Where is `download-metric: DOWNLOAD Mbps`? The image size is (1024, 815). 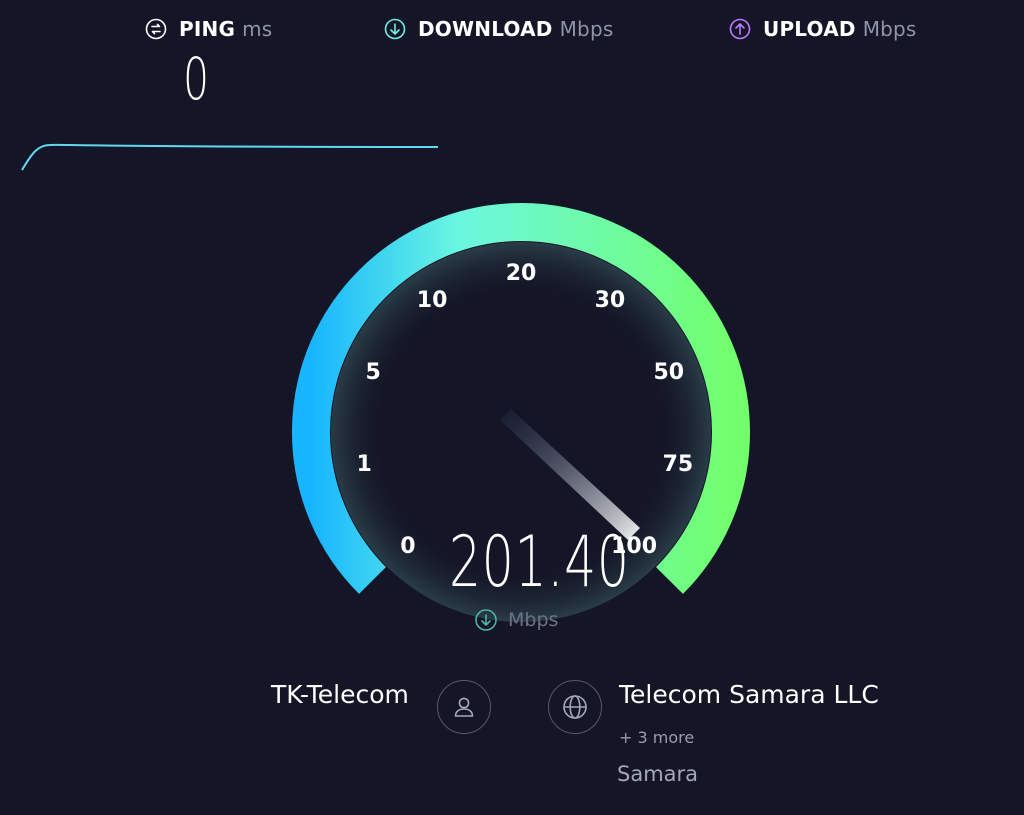 download-metric: DOWNLOAD Mbps is located at coordinates (498, 29).